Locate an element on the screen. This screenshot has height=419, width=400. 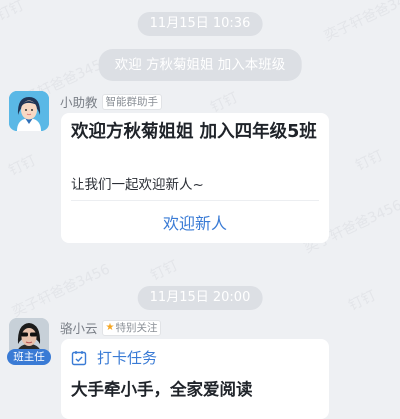
sender-row: 小助教 智能群助手 is located at coordinates (111, 101).